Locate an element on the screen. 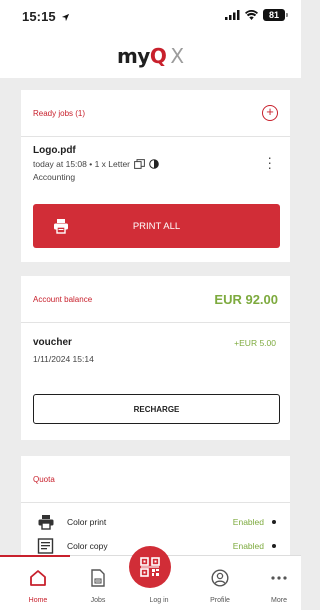 This screenshot has width=320, height=610. job-name: Logo.pdf is located at coordinates (54, 150).